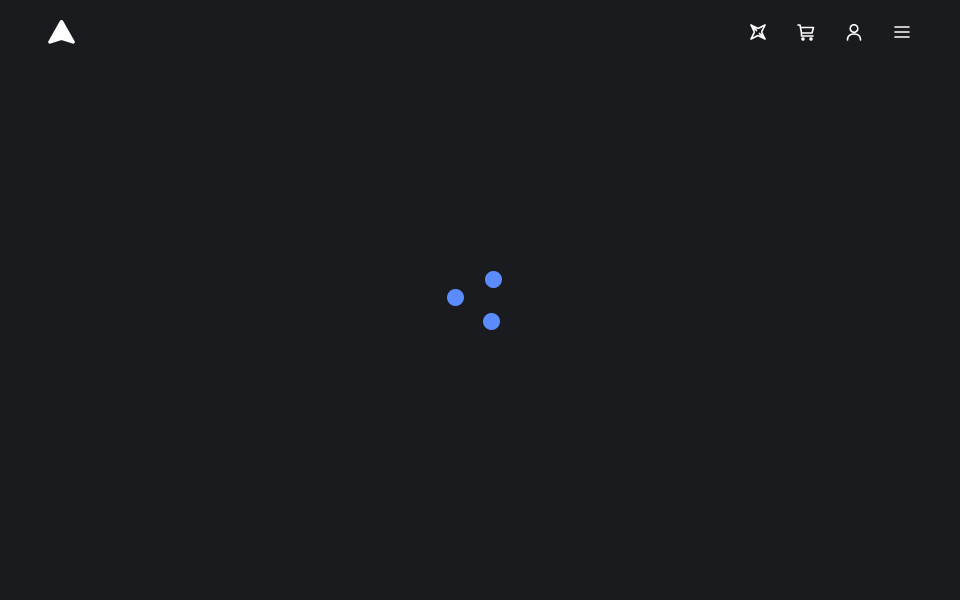 The image size is (960, 600). What do you see at coordinates (480, 32) in the screenshot?
I see `top-header` at bounding box center [480, 32].